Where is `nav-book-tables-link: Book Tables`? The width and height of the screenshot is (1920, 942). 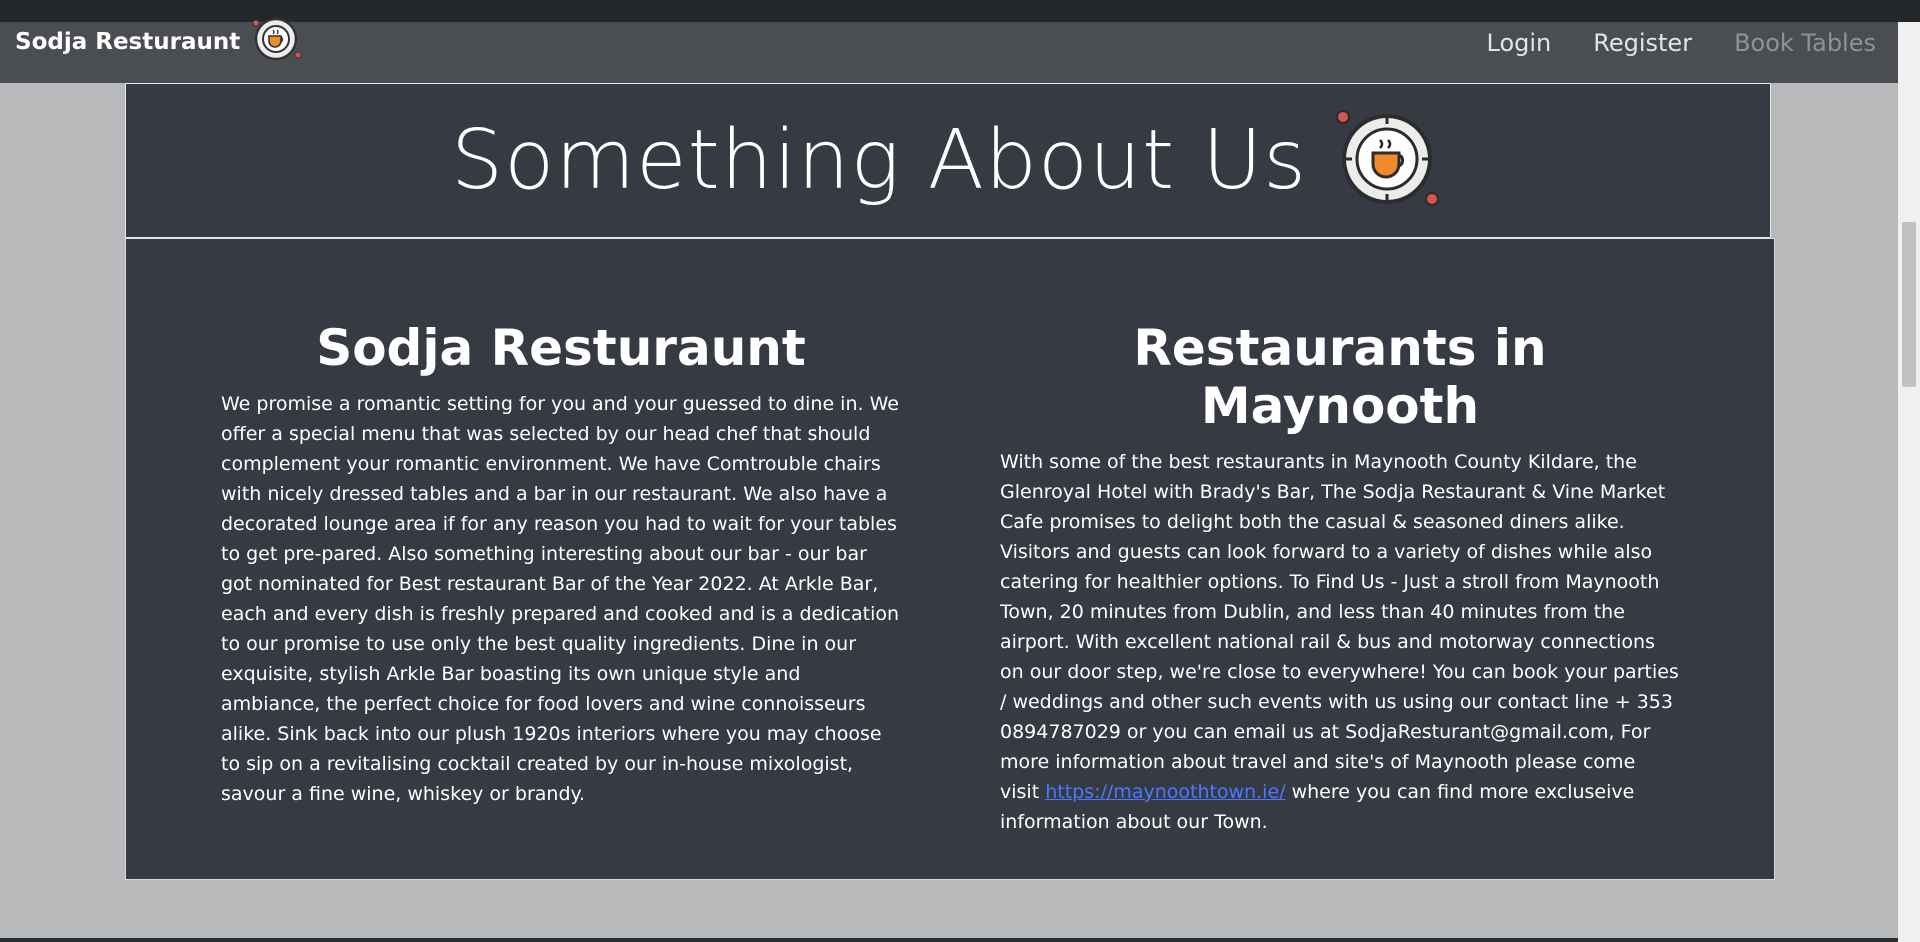 nav-book-tables-link: Book Tables is located at coordinates (1805, 43).